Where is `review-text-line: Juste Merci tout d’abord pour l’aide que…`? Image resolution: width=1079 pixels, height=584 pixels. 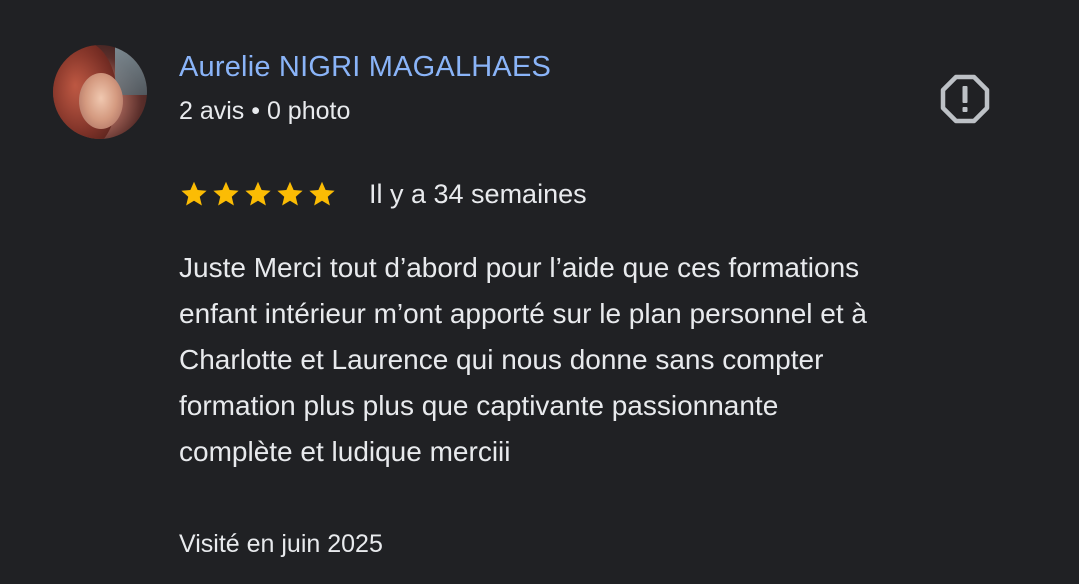
review-text-line: Juste Merci tout d’abord pour l’aide que… is located at coordinates (519, 267).